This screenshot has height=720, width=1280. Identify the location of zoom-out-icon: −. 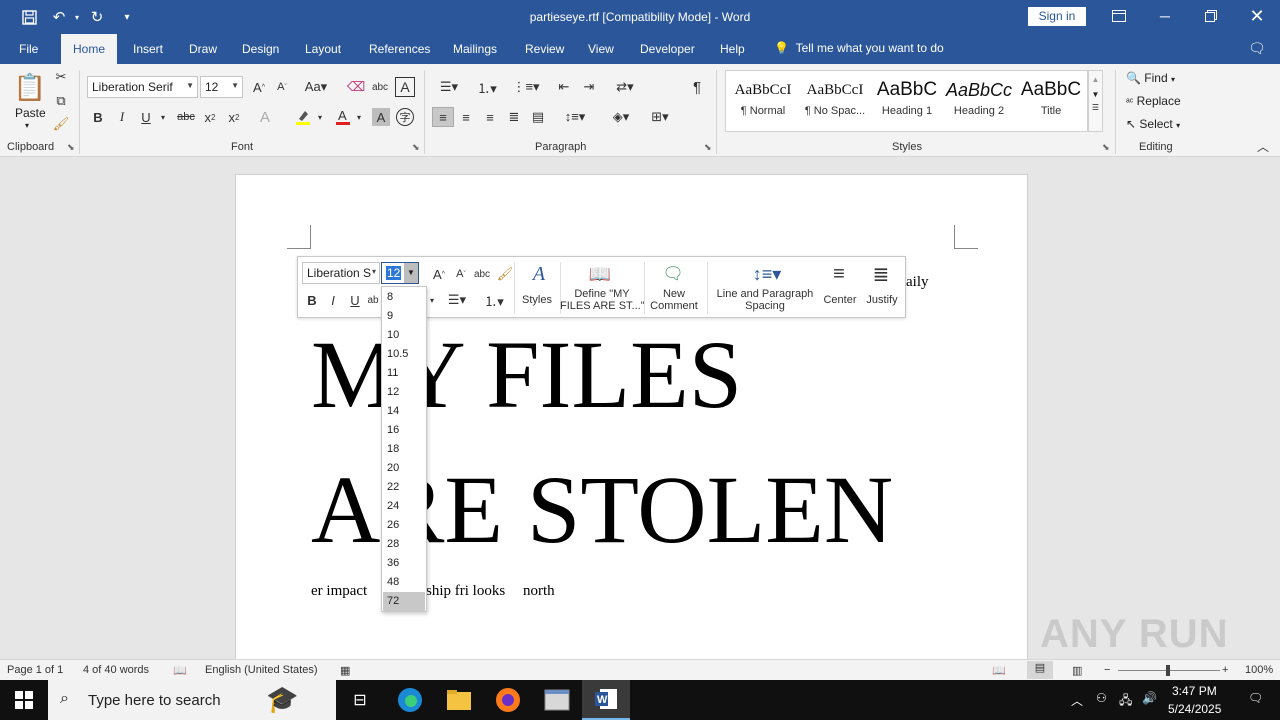
(1107, 670).